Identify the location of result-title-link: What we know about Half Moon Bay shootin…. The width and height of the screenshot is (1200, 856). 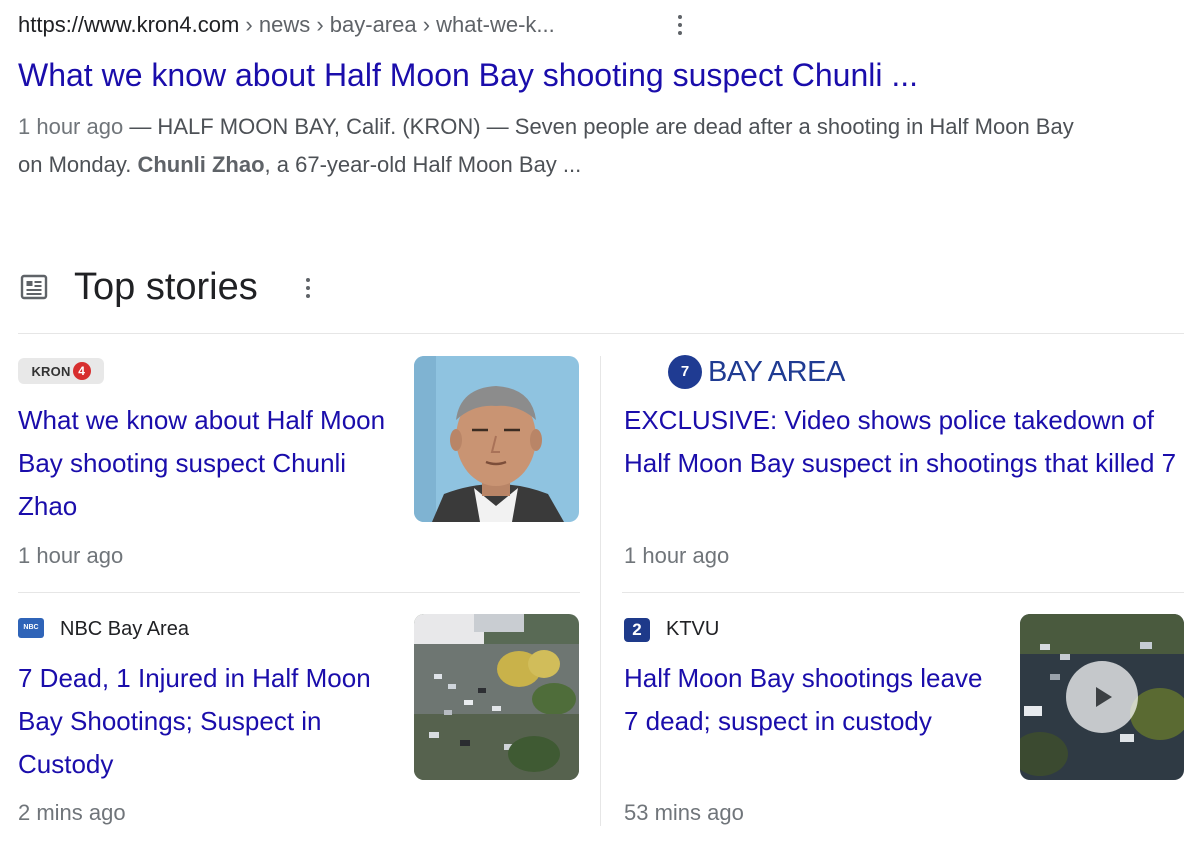
(468, 75).